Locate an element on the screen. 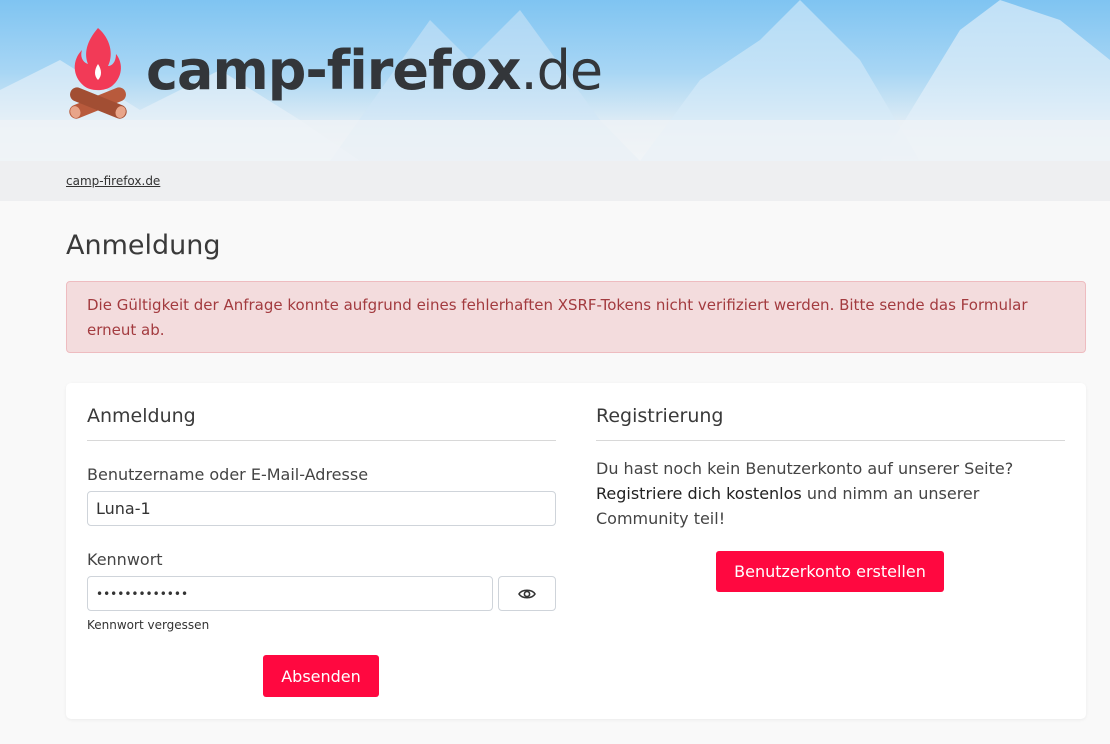  register-divider is located at coordinates (830, 440).